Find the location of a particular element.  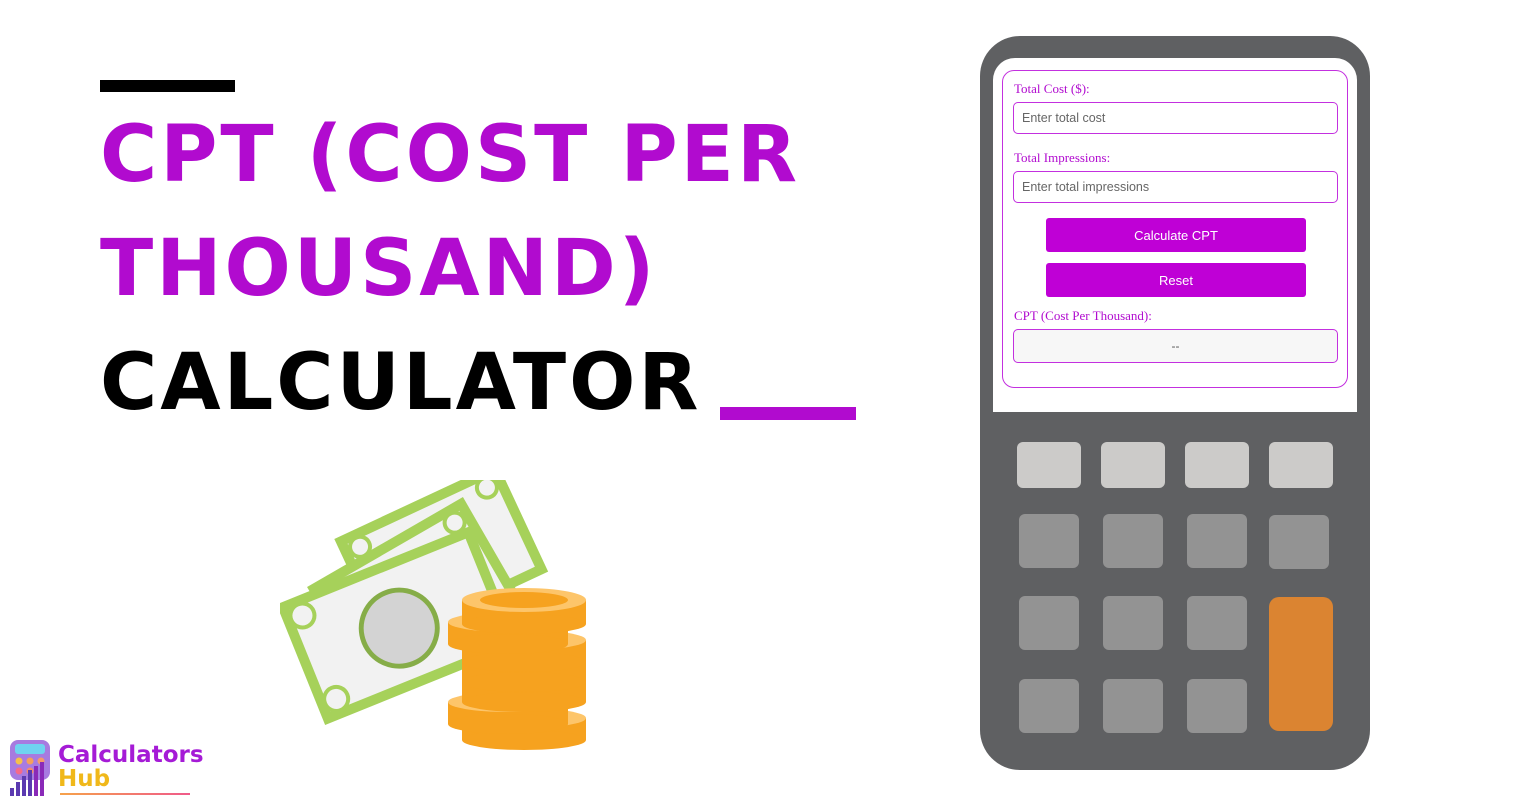

total-impressions-label: Total Impressions: is located at coordinates (1062, 157).